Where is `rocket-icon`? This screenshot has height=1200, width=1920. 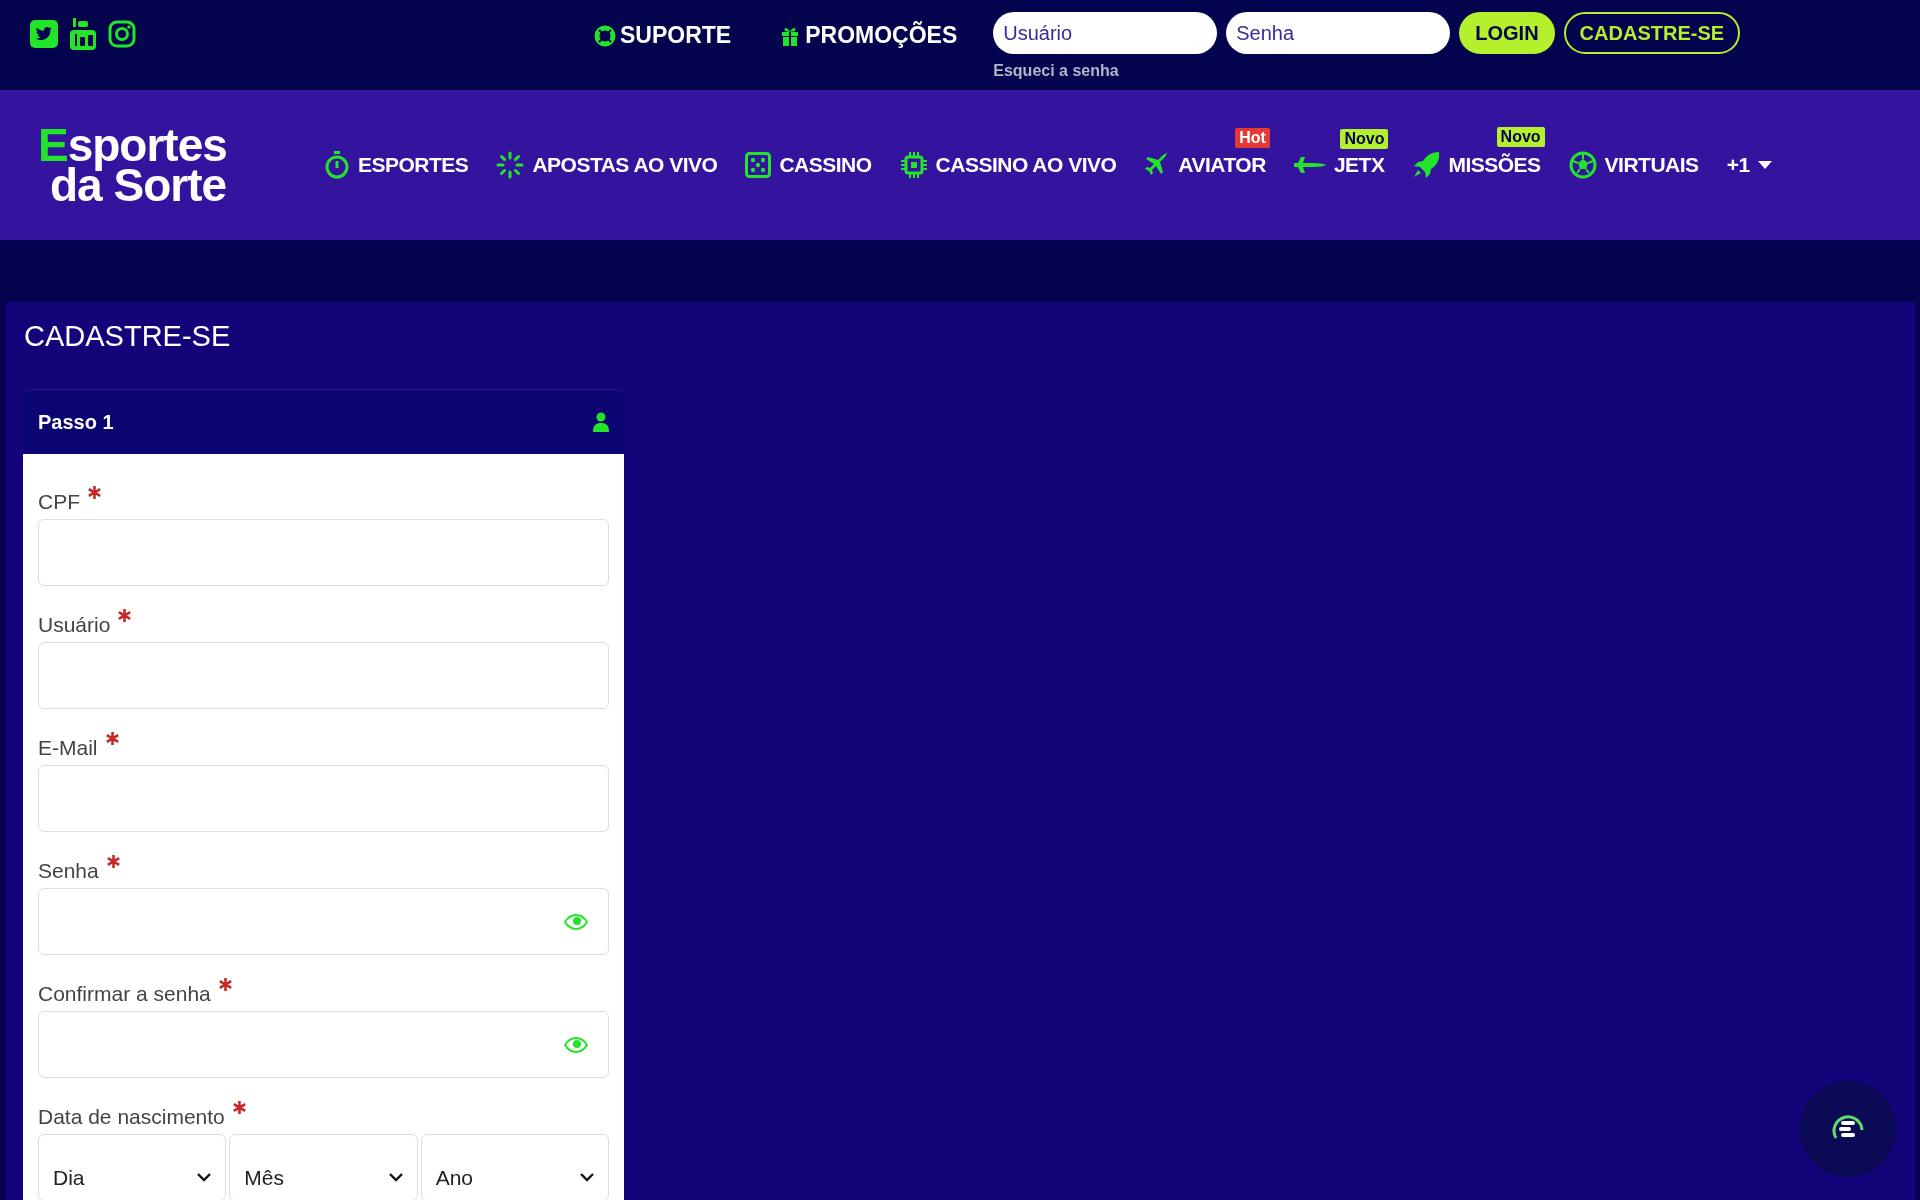
rocket-icon is located at coordinates (1426, 165).